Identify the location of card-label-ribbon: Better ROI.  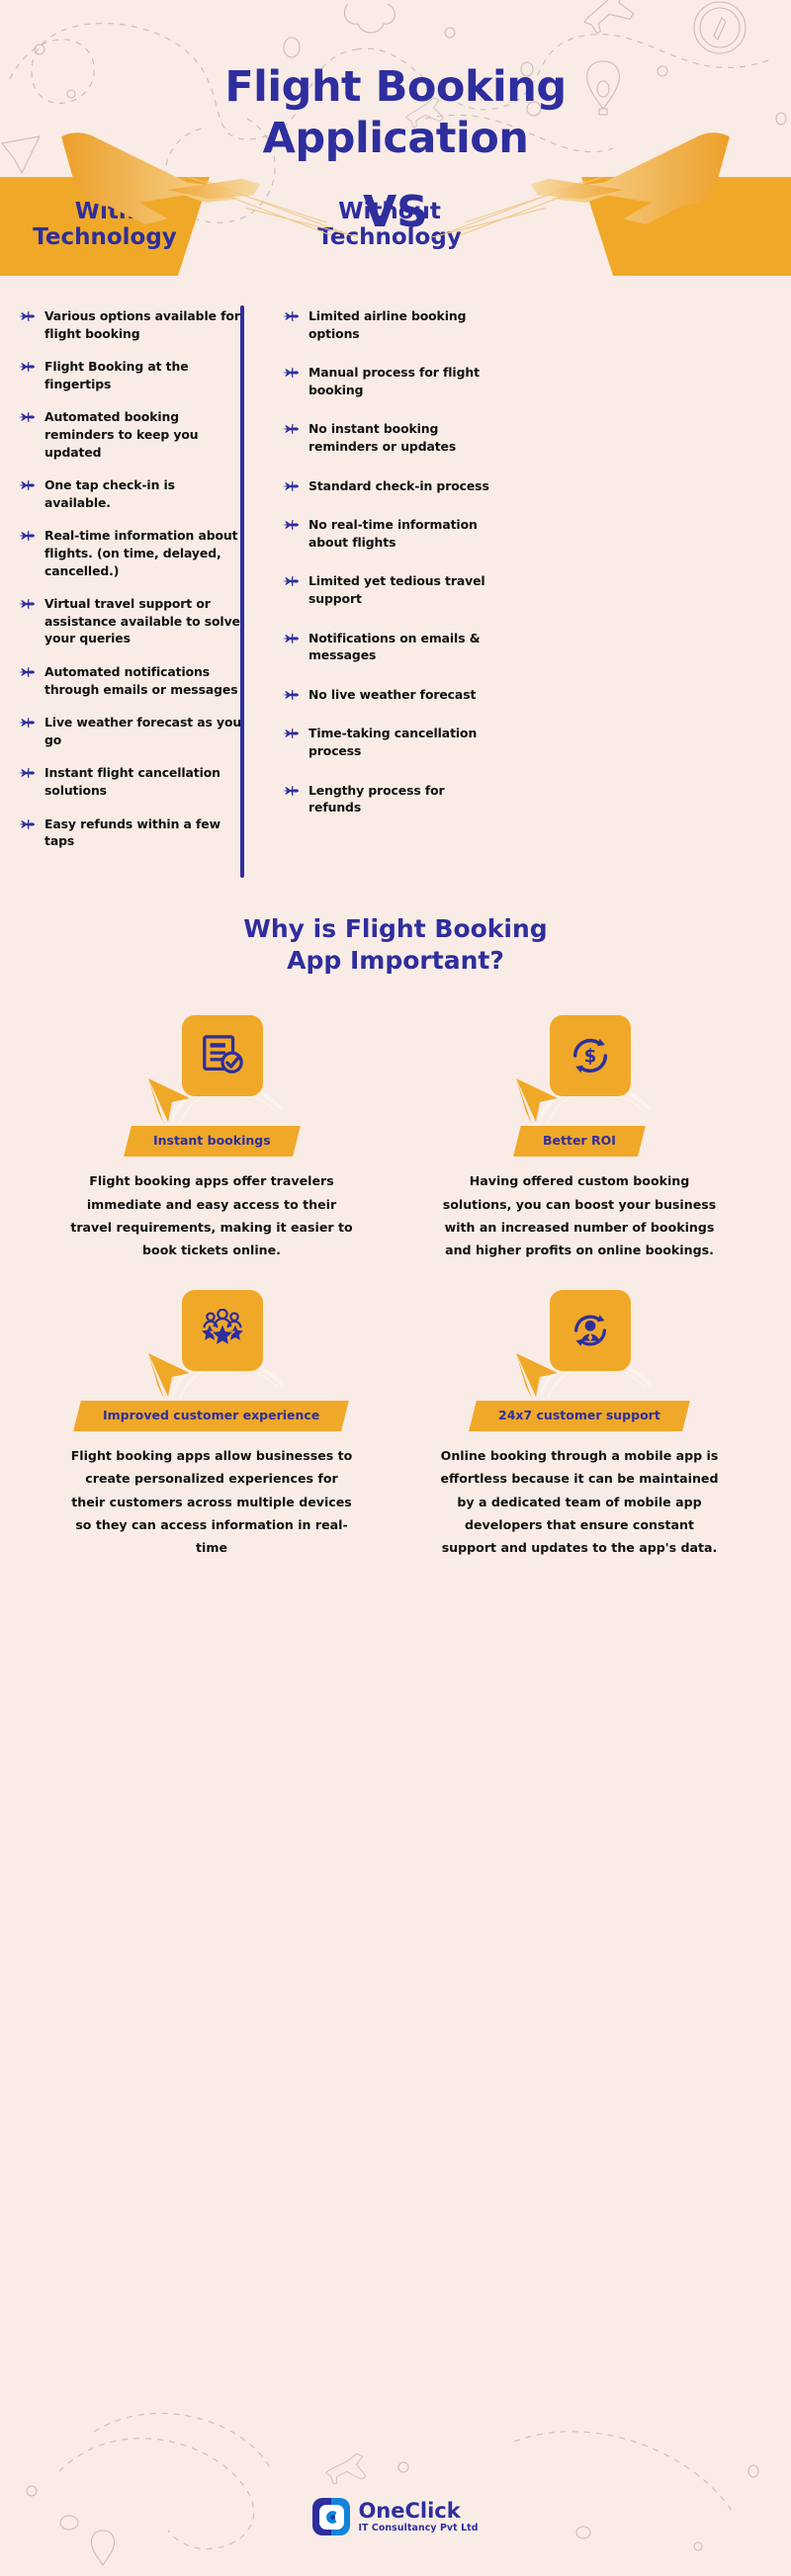
(579, 1141).